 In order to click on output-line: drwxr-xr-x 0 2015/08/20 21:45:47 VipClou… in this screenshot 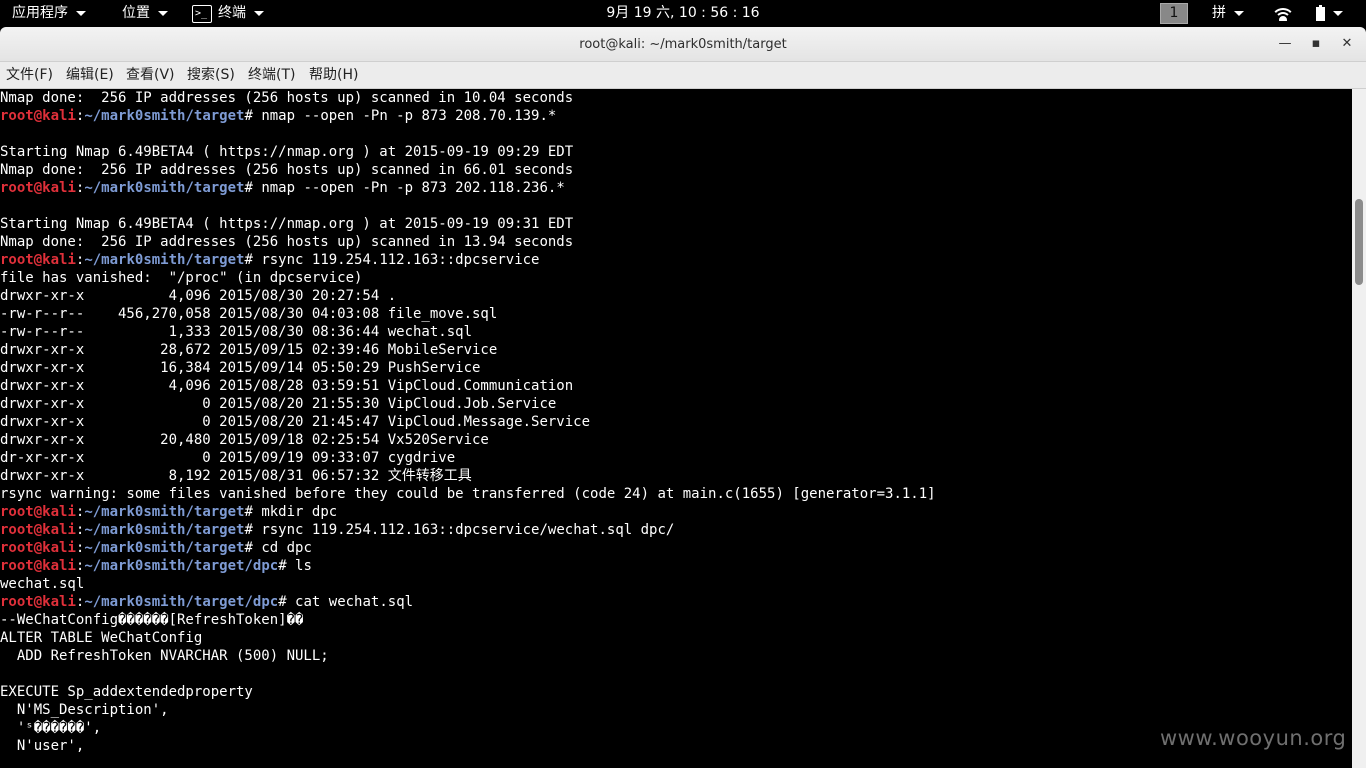, I will do `click(295, 422)`.